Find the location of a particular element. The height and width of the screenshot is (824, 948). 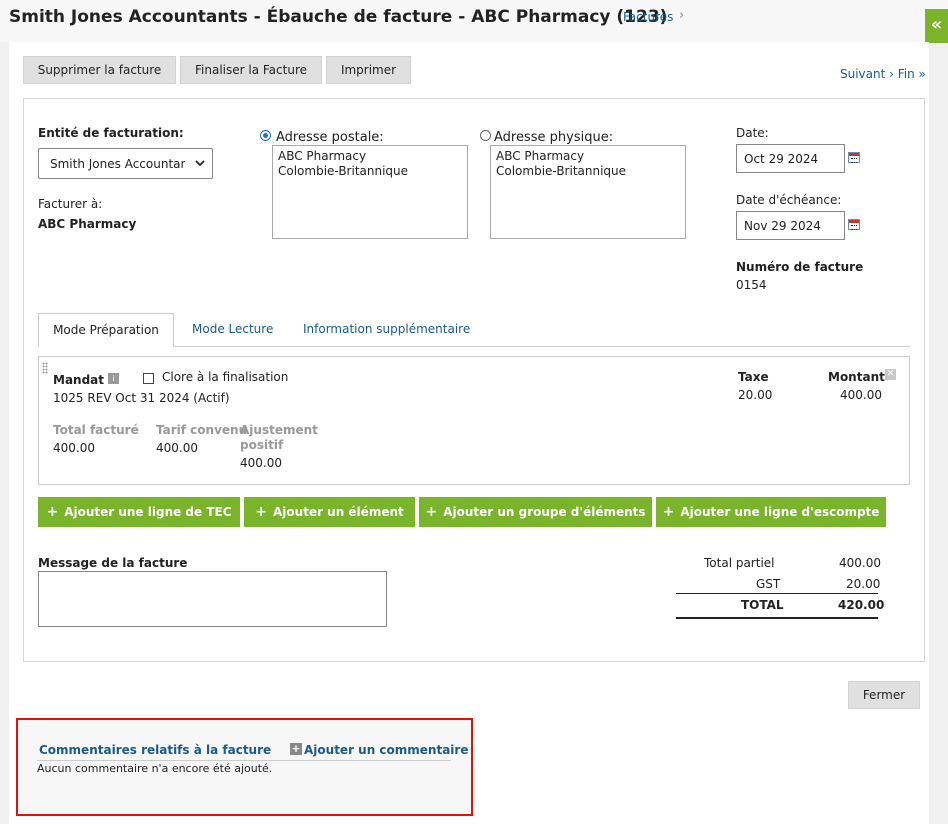

add-tec-line-button: + Ajouter une ligne de TEC is located at coordinates (139, 512).